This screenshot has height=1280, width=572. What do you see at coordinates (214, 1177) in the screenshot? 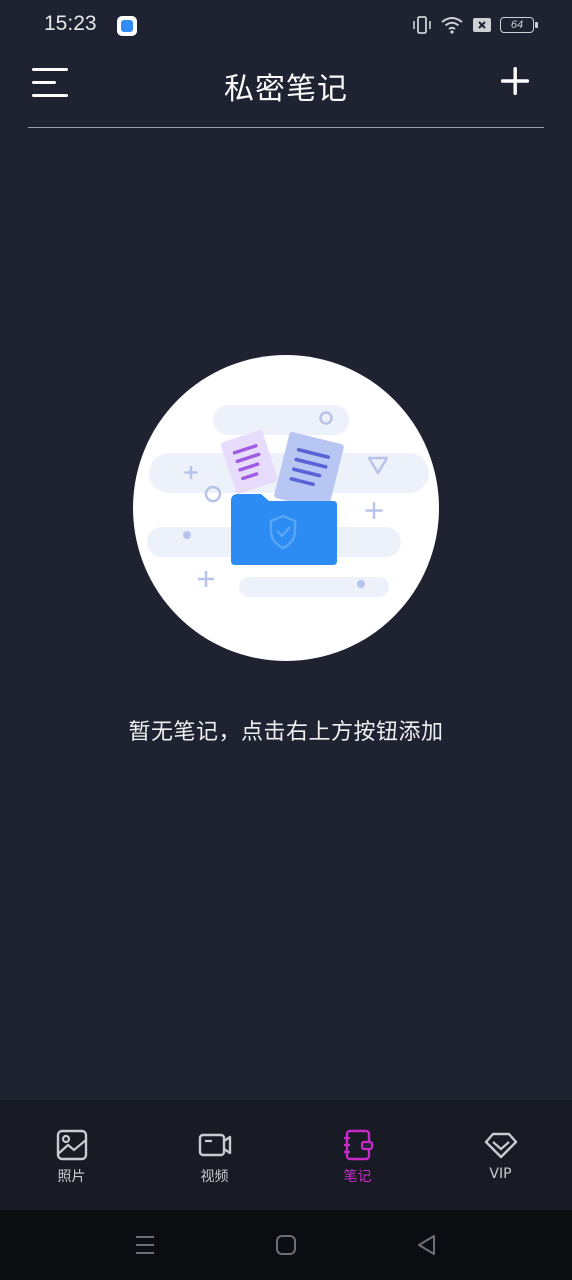
I see `nav-label-videos: 视频` at bounding box center [214, 1177].